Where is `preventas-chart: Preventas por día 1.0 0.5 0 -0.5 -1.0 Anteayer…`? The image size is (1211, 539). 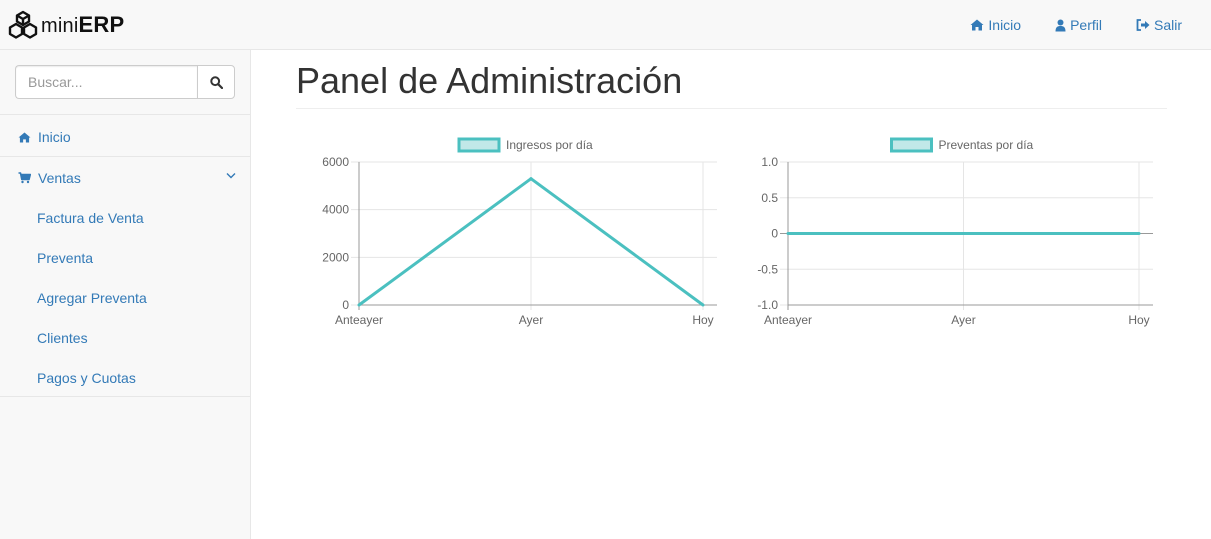
preventas-chart: Preventas por día 1.0 0.5 0 -0.5 -1.0 Anteayer… is located at coordinates (955, 231).